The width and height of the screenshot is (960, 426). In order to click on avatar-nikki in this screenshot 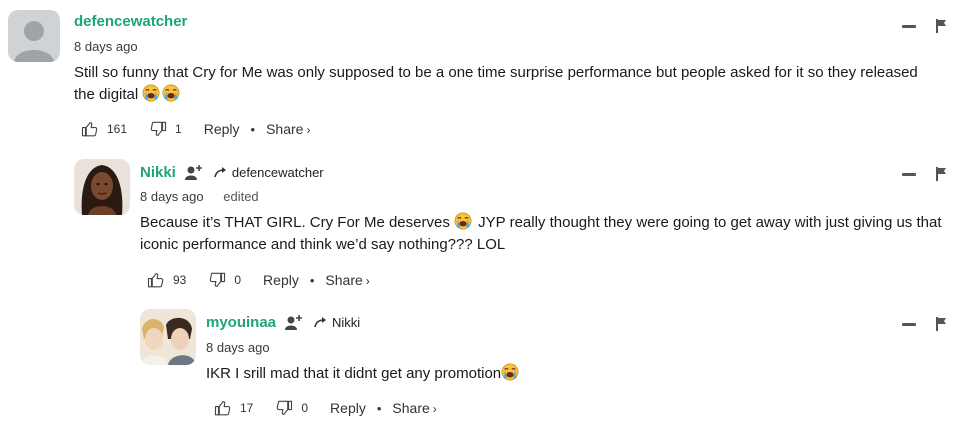, I will do `click(102, 187)`.